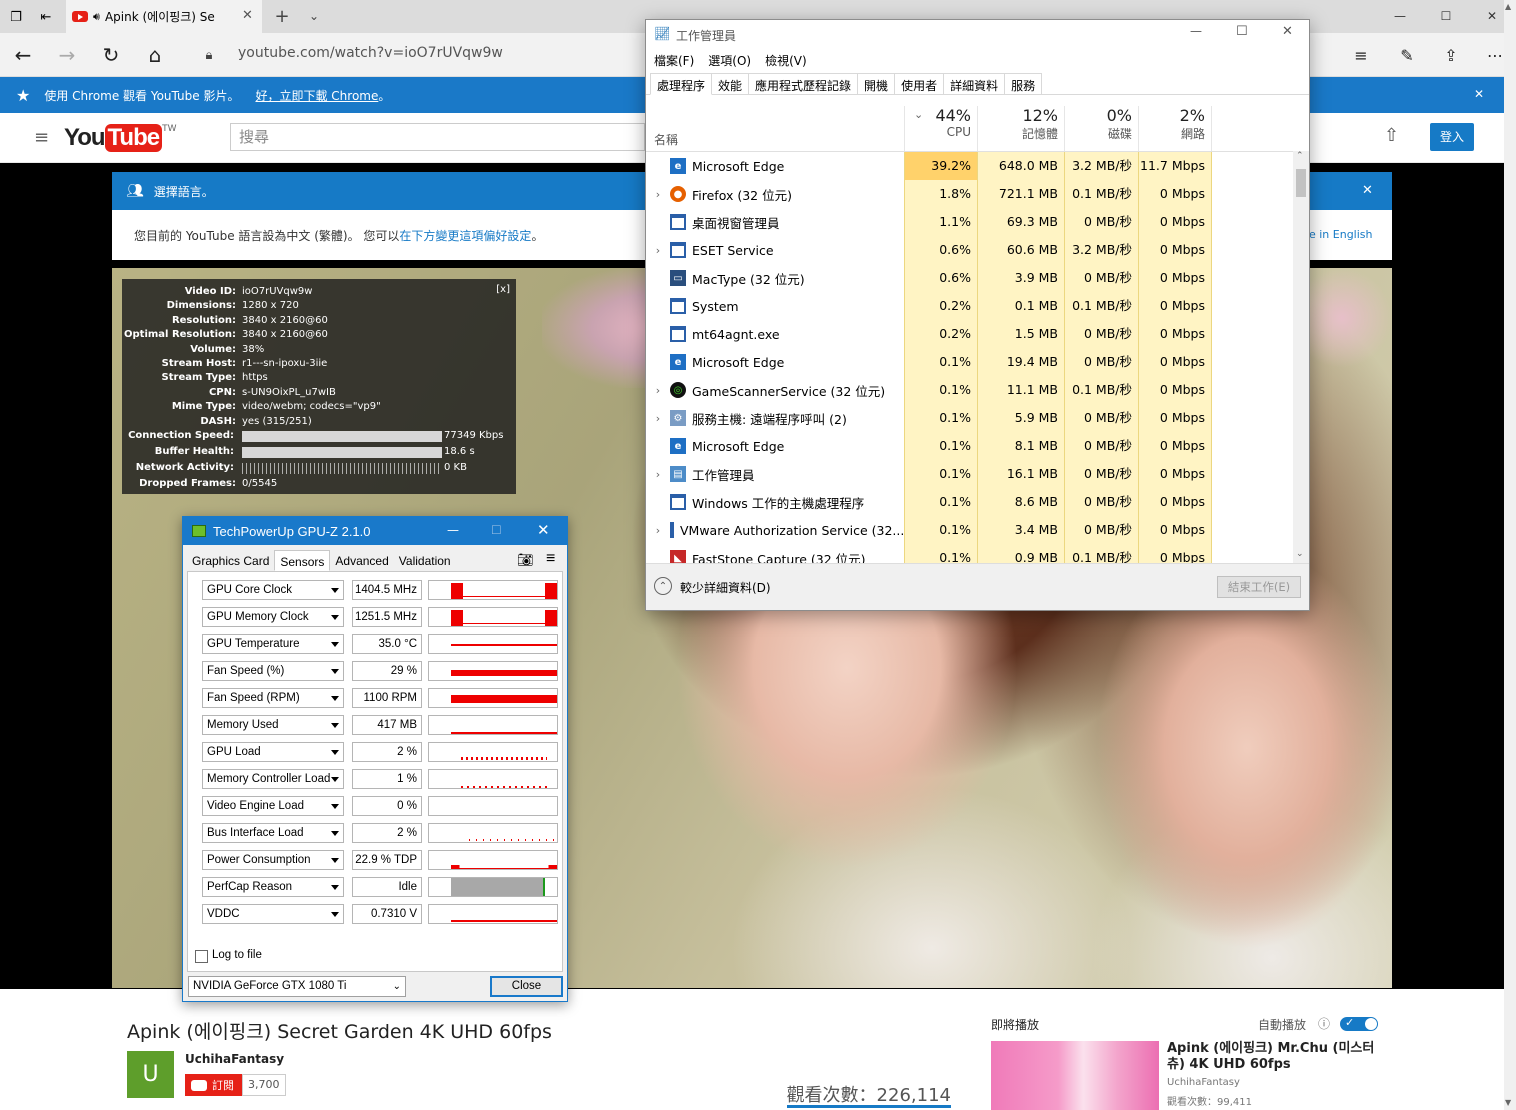 This screenshot has height=1110, width=1516. Describe the element at coordinates (273, 590) in the screenshot. I see `sensor-name-select: GPU Core Clock` at that location.